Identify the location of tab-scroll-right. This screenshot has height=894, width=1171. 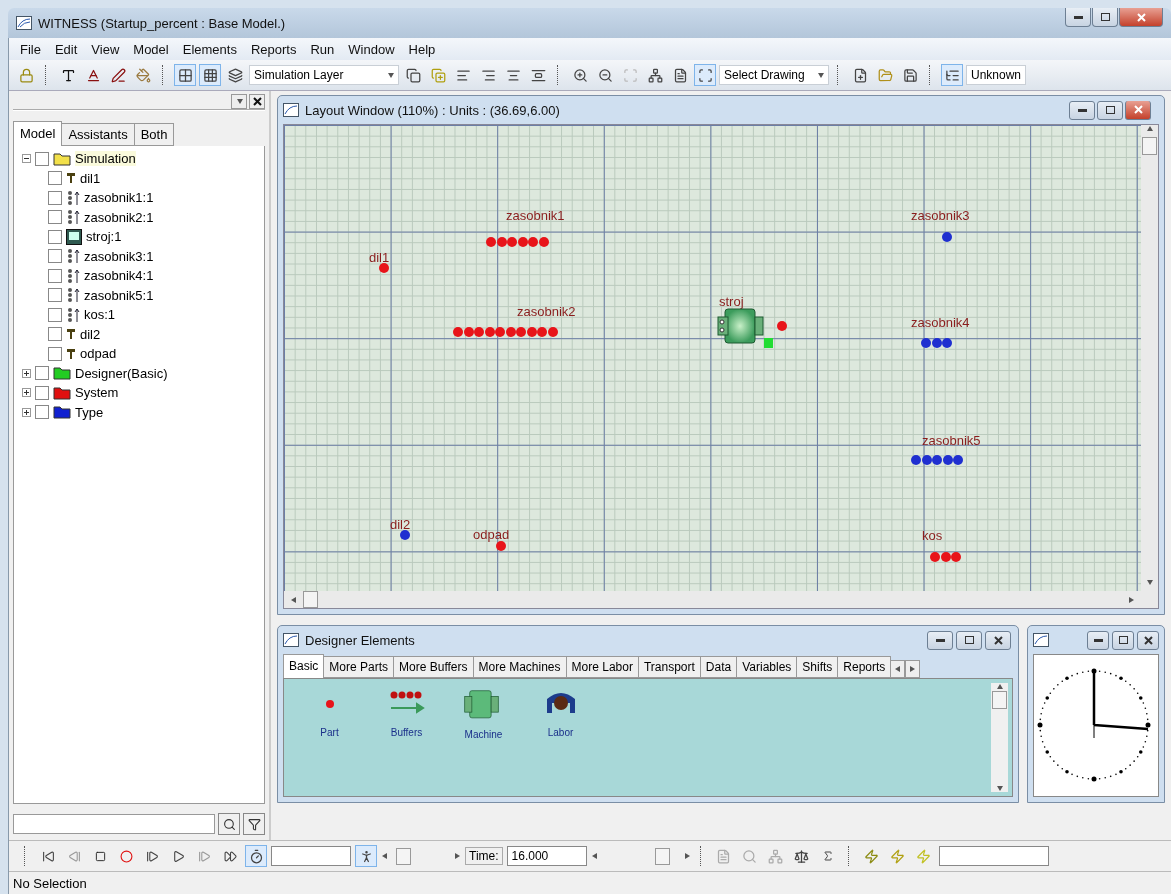
(913, 669).